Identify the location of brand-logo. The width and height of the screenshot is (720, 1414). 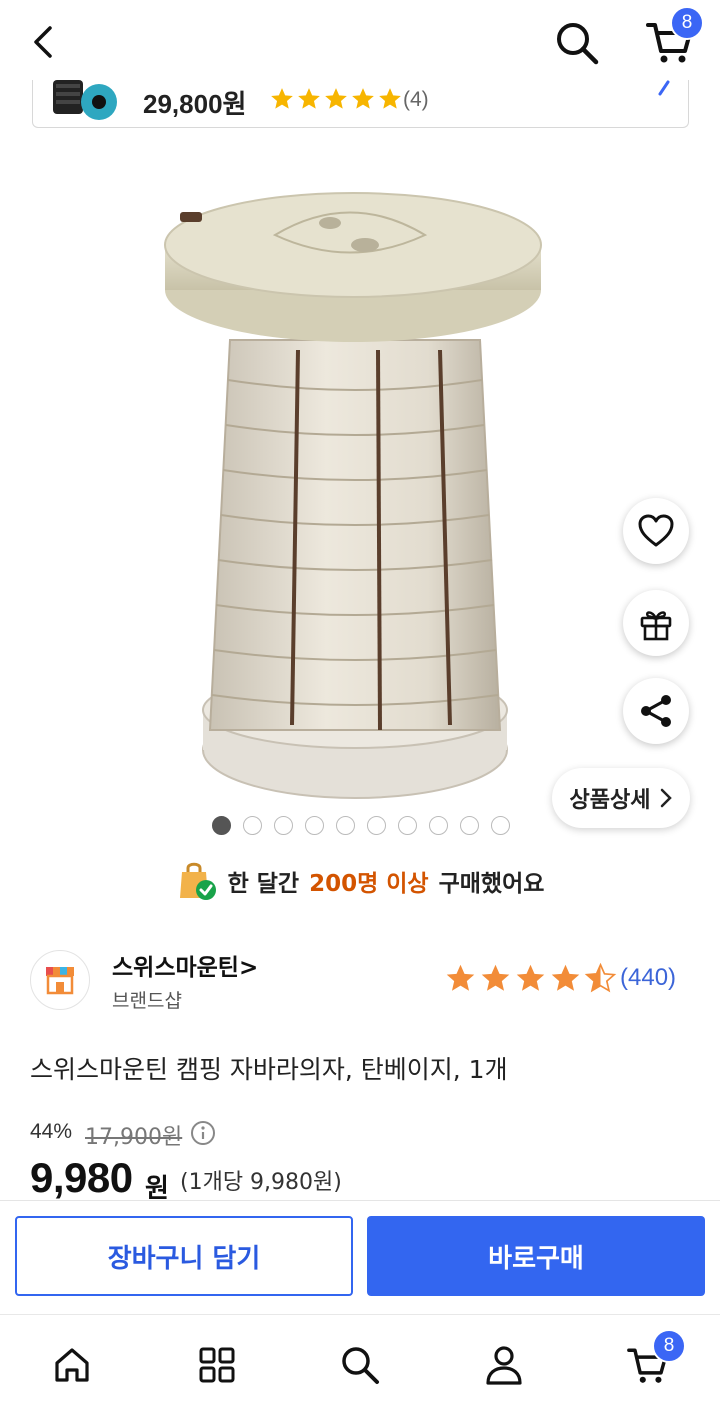
(60, 980).